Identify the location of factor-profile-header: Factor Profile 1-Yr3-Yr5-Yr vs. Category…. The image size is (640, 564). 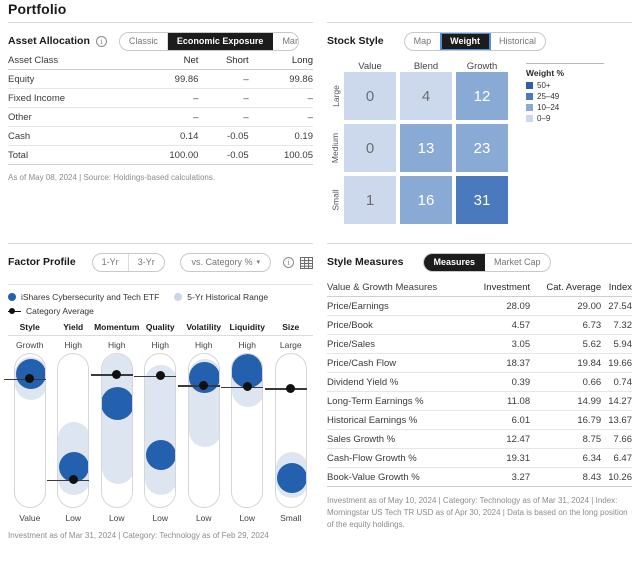
(160, 262).